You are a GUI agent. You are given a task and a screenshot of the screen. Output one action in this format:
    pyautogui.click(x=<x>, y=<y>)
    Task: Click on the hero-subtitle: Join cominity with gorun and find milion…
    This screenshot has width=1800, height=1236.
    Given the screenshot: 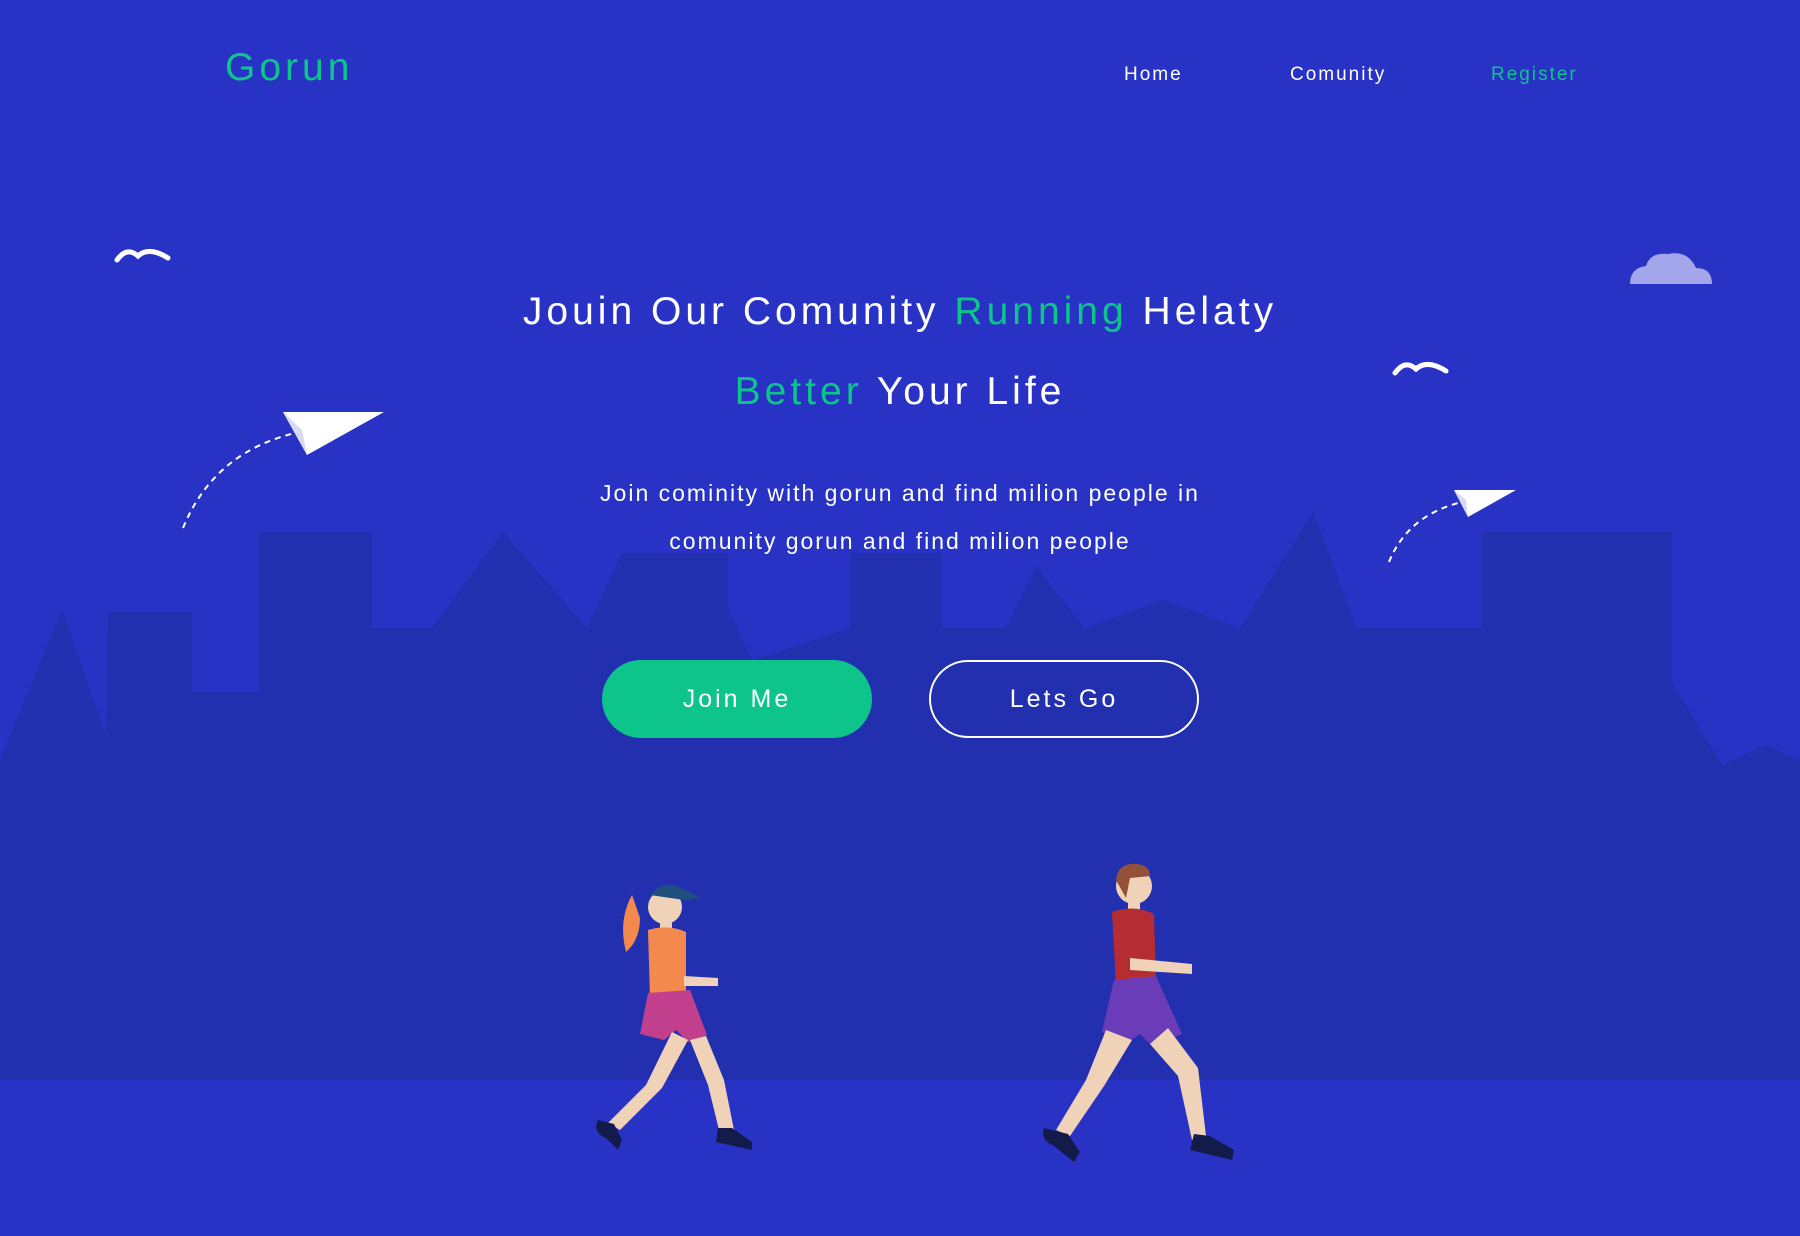 What is the action you would take?
    pyautogui.click(x=900, y=517)
    